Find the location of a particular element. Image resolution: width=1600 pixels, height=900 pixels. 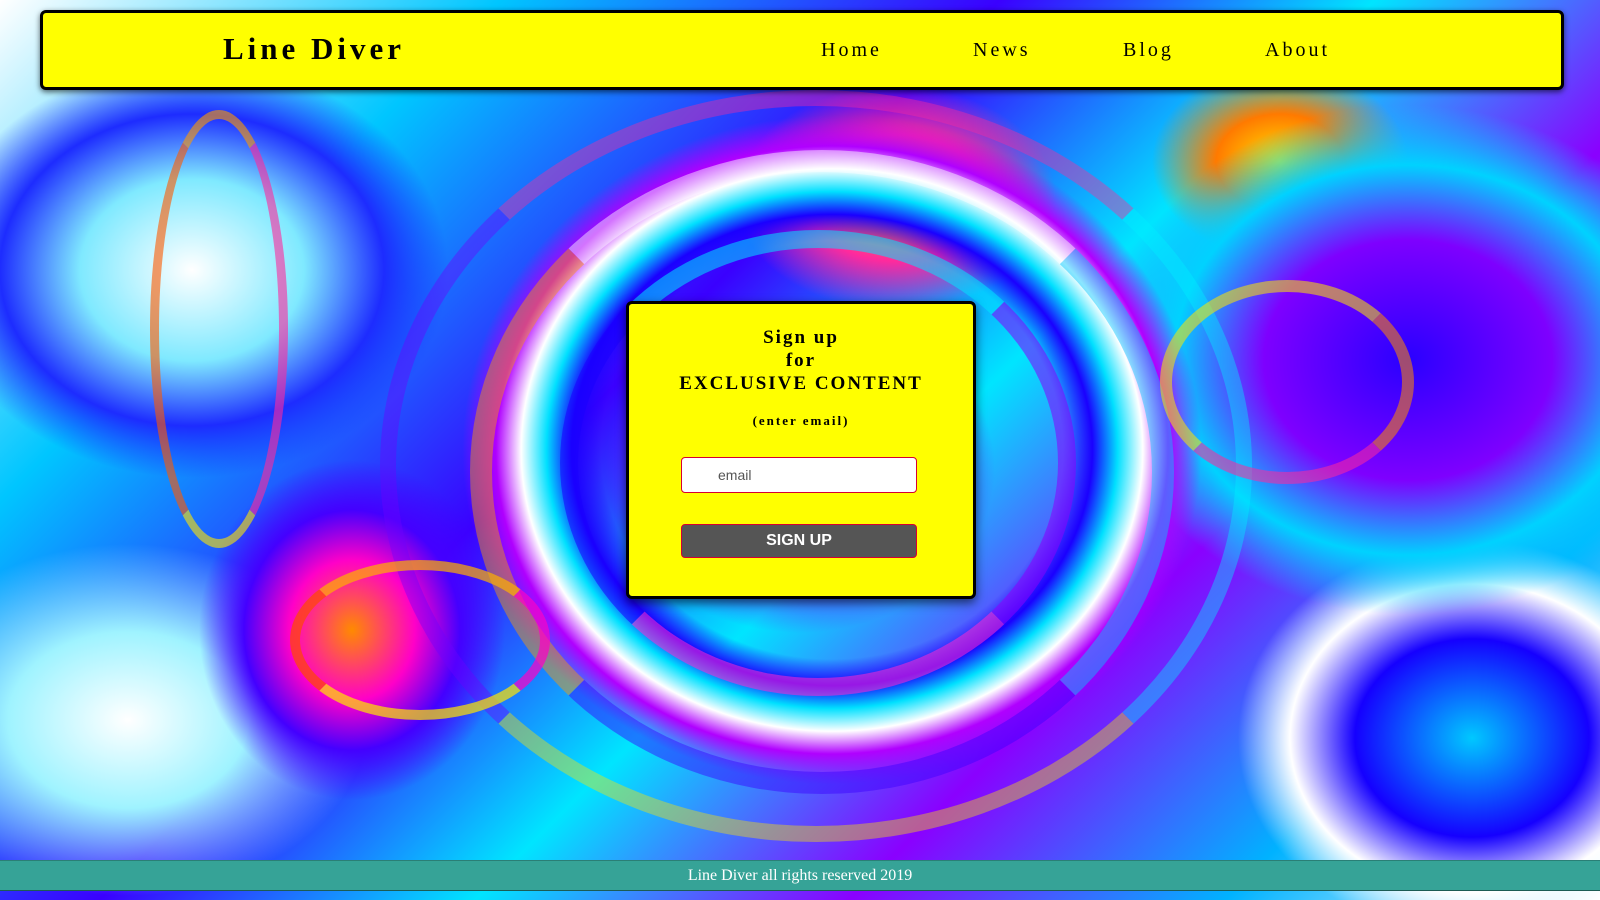

navbar: Line Diver Home News Blog About is located at coordinates (802, 50).